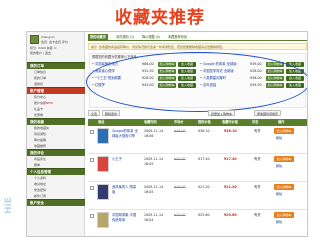  Describe the element at coordinates (224, 64) in the screenshot. I see `recommend-item-name: • Google 的故事 全球版` at that location.